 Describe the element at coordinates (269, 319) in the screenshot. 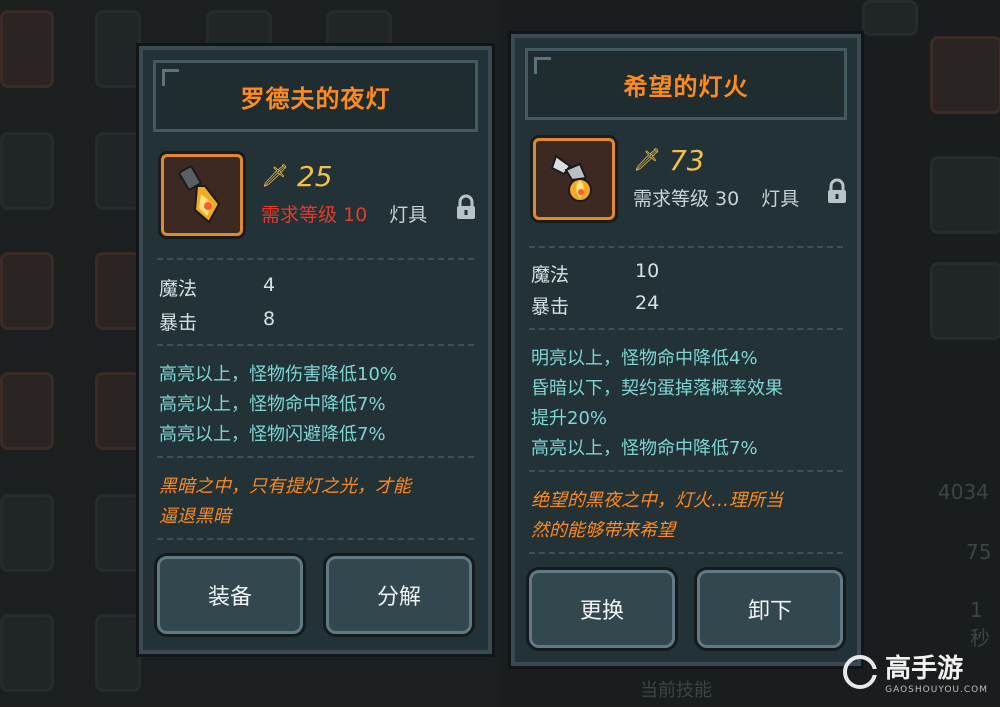

I see `stat-value: 8` at that location.